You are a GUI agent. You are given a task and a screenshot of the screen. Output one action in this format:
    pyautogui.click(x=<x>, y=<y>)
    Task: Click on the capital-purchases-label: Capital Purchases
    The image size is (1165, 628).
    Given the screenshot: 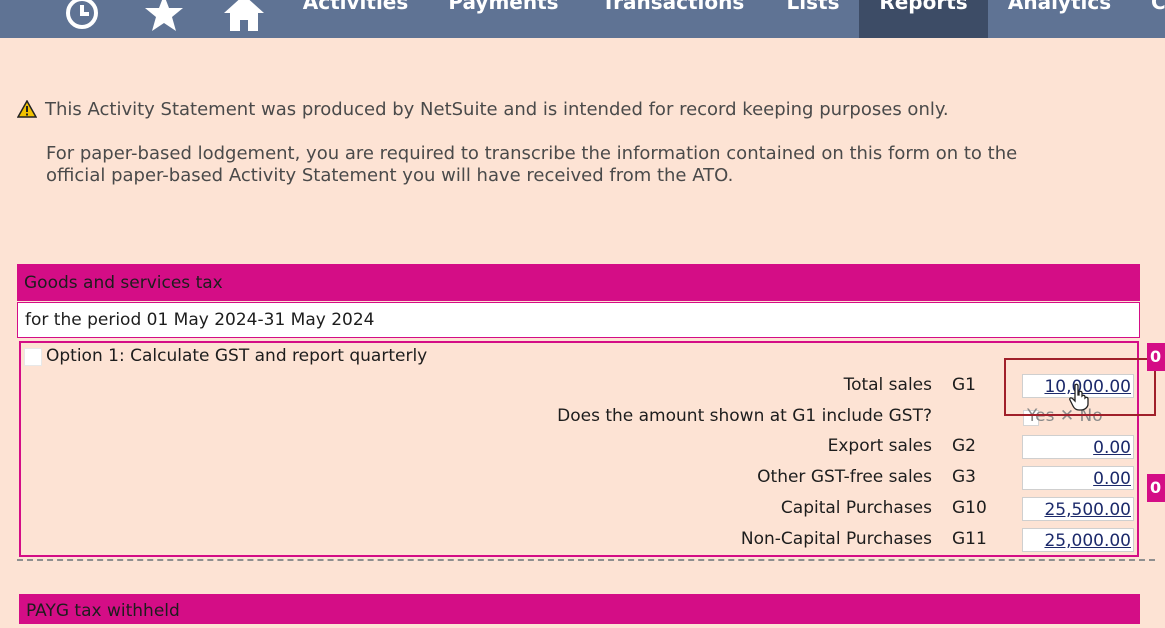 What is the action you would take?
    pyautogui.click(x=856, y=508)
    